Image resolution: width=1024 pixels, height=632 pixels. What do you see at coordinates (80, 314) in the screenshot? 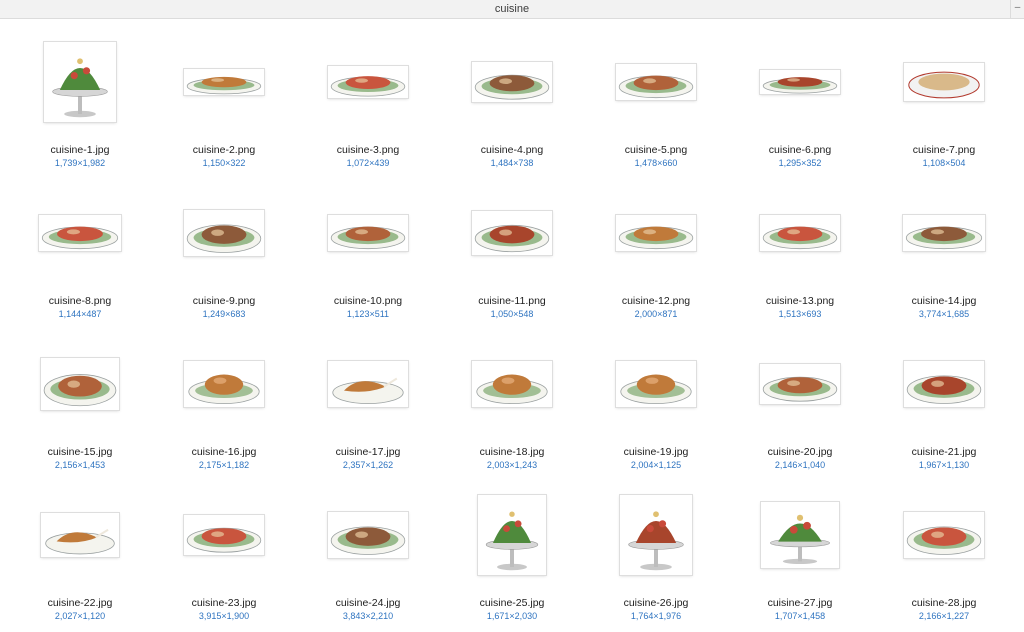
I see `file-dimensions: 1,144×487` at bounding box center [80, 314].